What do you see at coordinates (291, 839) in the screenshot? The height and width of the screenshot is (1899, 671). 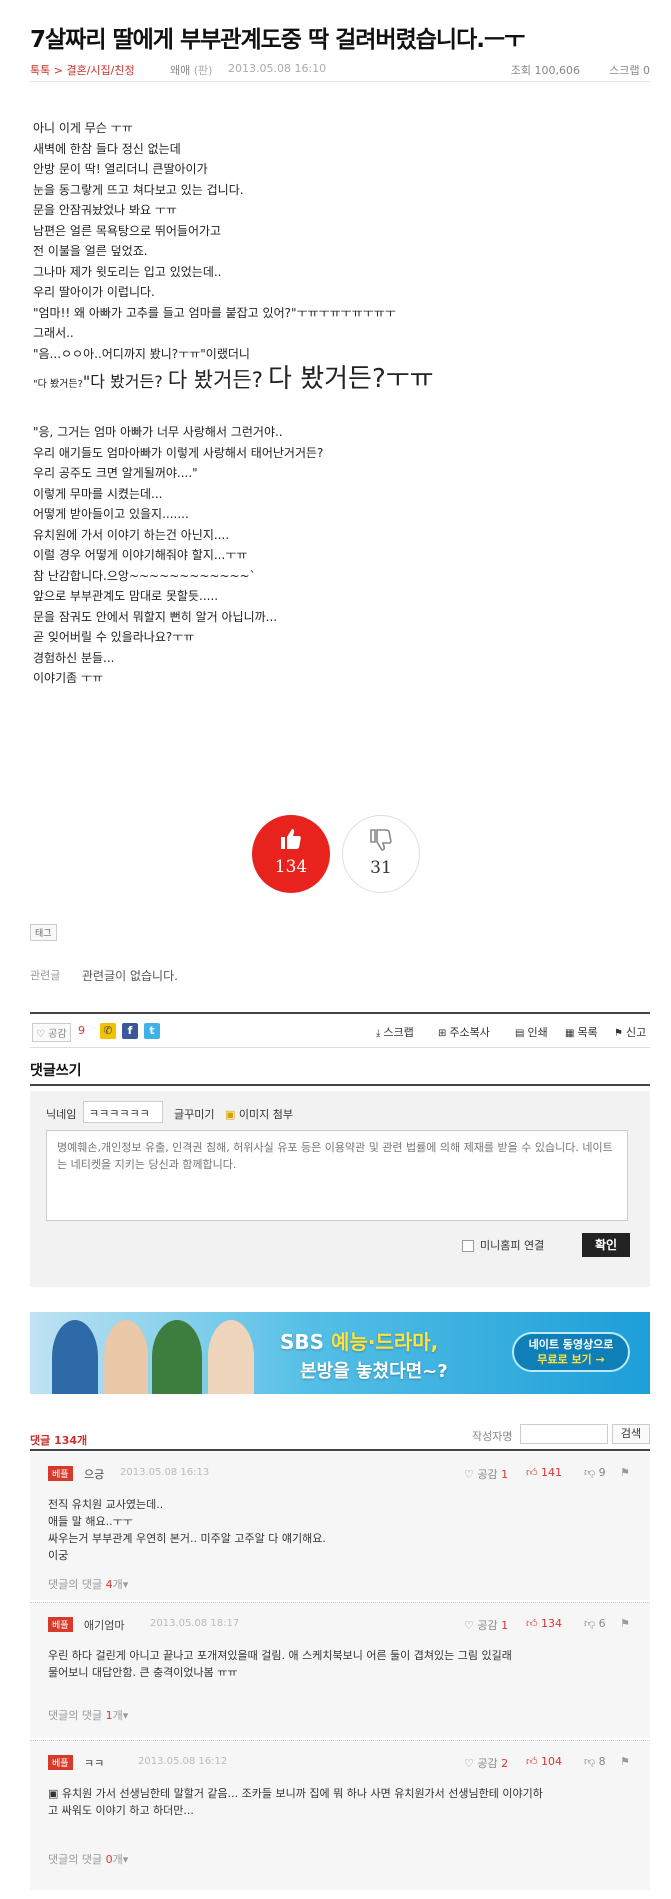 I see `thumbs-up-icon` at bounding box center [291, 839].